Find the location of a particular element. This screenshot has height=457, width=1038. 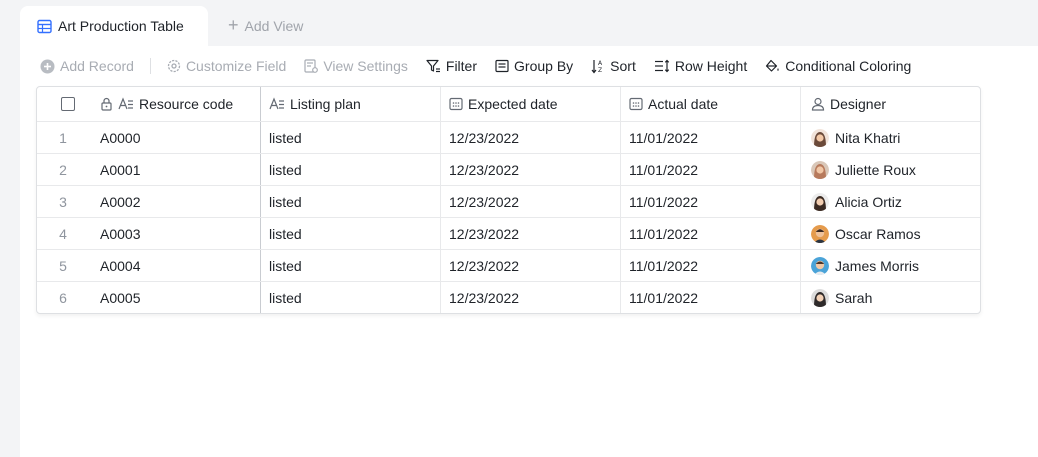

cell-resource-code: A0003 is located at coordinates (179, 233).